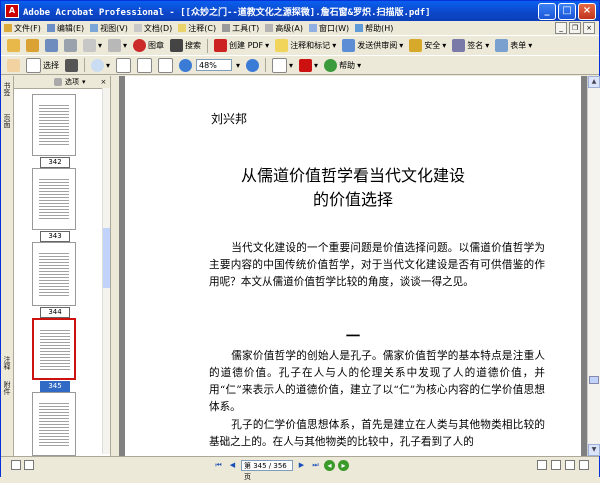  Describe the element at coordinates (197, 28) in the screenshot. I see `menu-comments: 注释(C)` at that location.